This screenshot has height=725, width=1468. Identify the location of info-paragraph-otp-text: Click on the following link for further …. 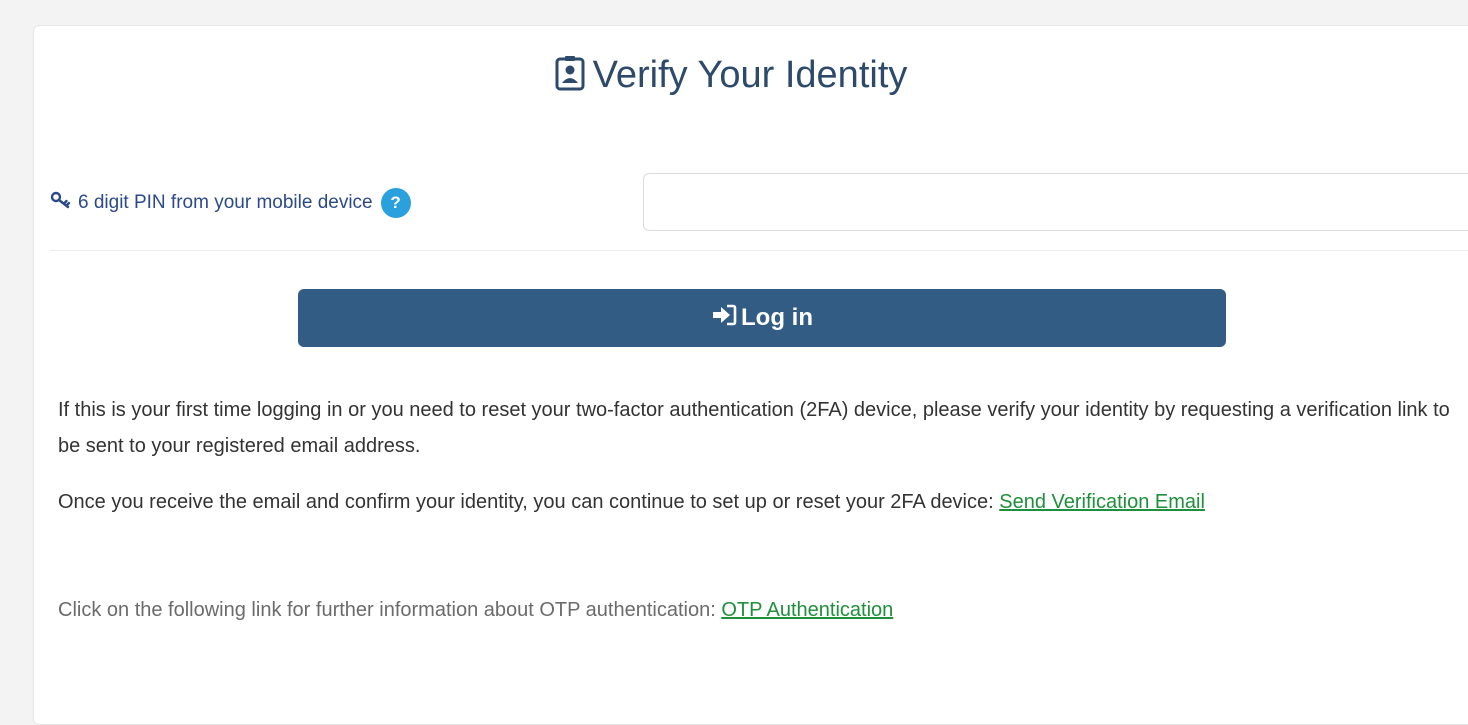
(390, 610).